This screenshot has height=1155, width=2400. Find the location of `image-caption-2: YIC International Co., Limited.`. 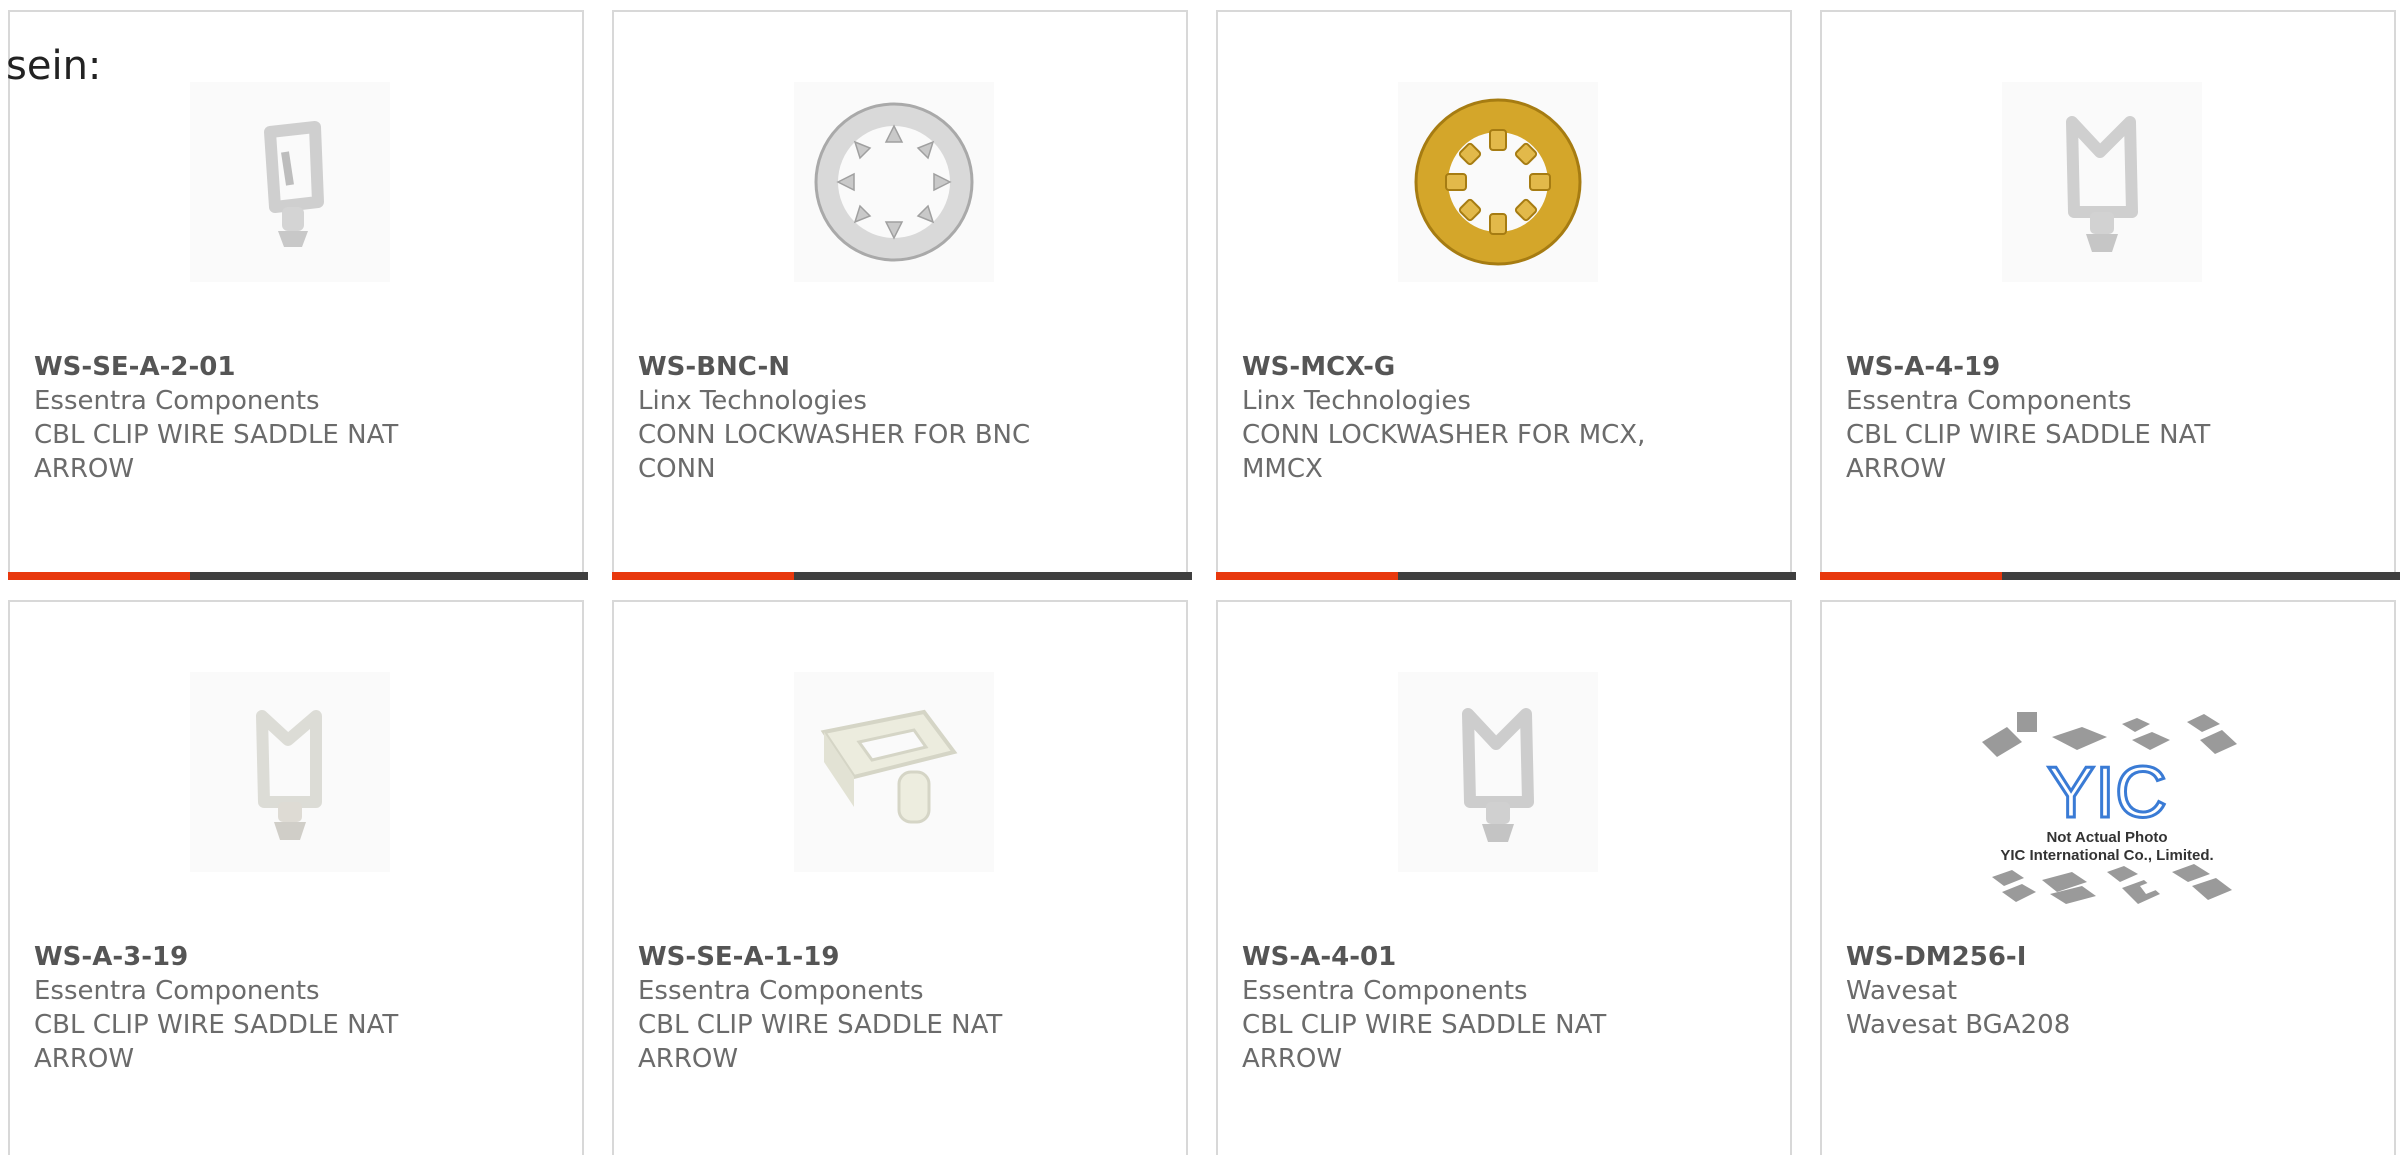

image-caption-2: YIC International Co., Limited. is located at coordinates (2106, 855).